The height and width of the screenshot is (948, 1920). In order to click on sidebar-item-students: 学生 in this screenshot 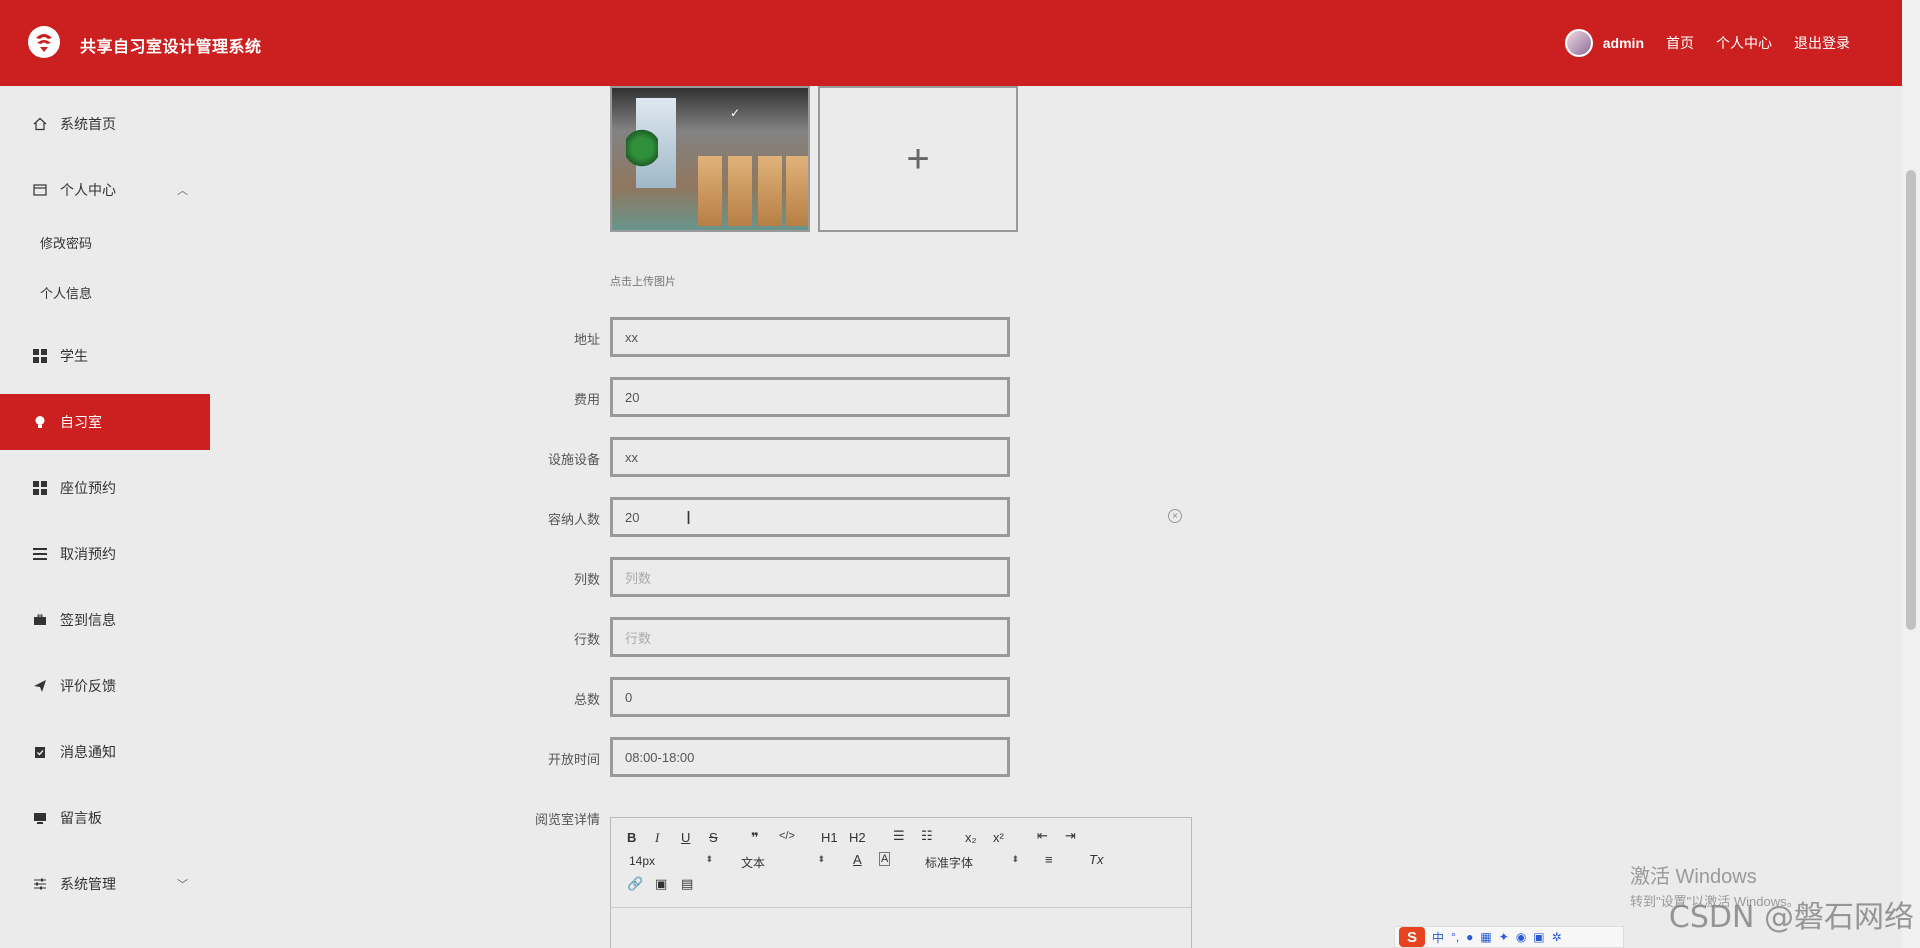, I will do `click(105, 356)`.